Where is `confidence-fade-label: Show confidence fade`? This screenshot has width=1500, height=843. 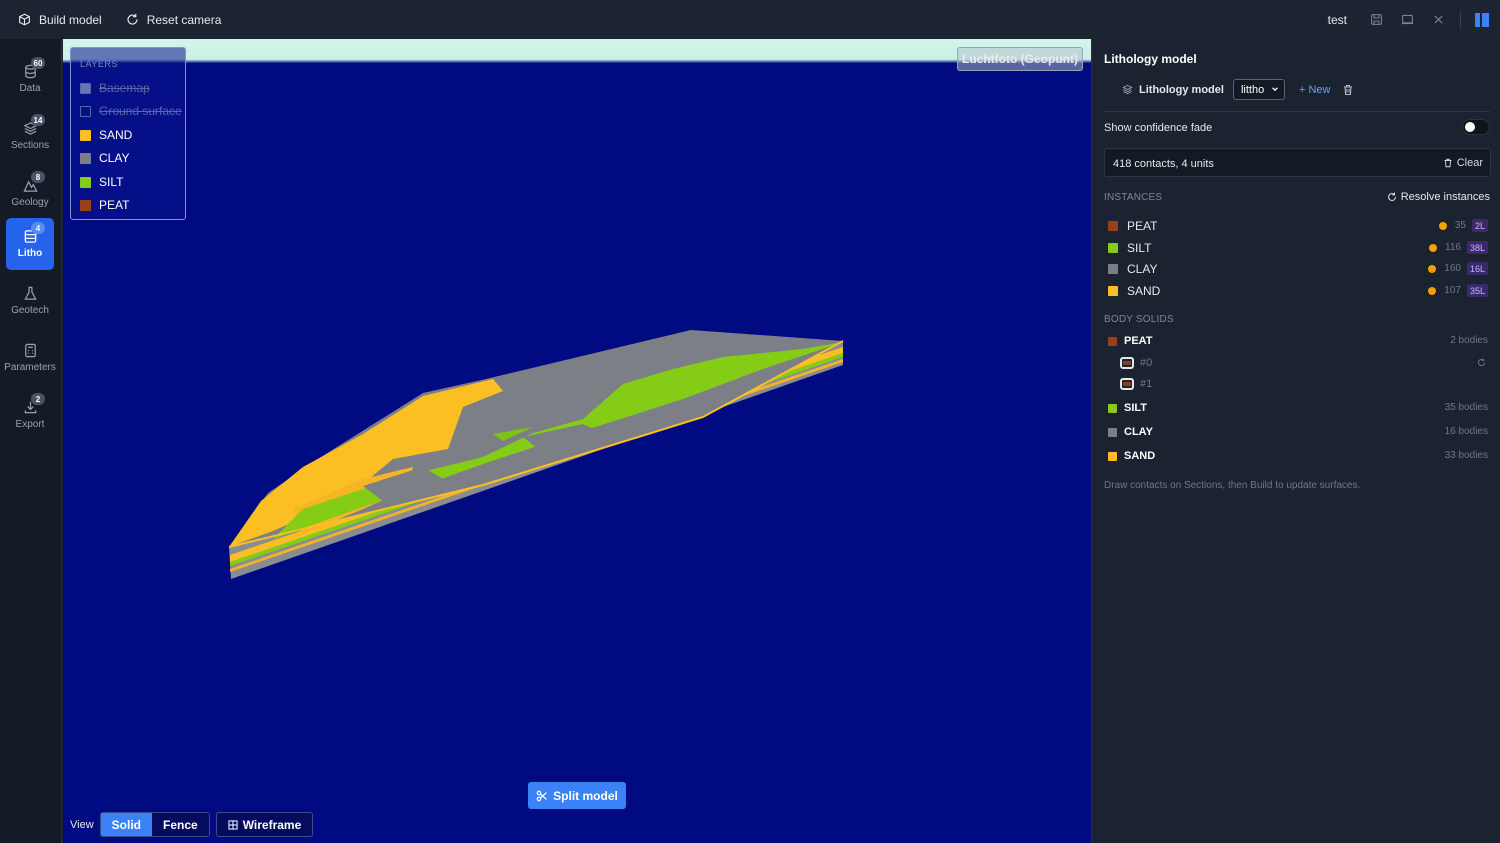
confidence-fade-label: Show confidence fade is located at coordinates (1158, 128).